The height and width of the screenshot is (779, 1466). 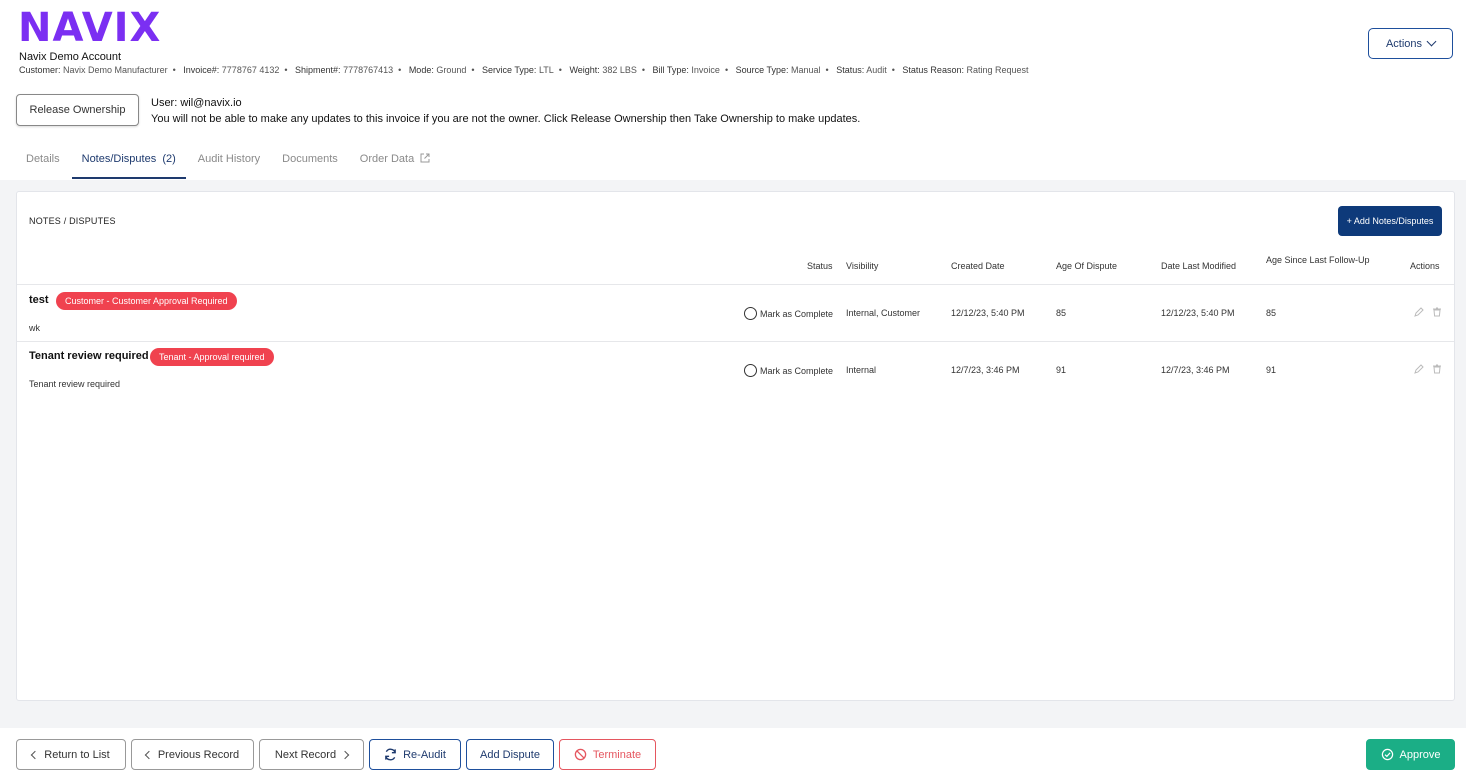 What do you see at coordinates (451, 70) in the screenshot?
I see `meta-mode-value: Ground` at bounding box center [451, 70].